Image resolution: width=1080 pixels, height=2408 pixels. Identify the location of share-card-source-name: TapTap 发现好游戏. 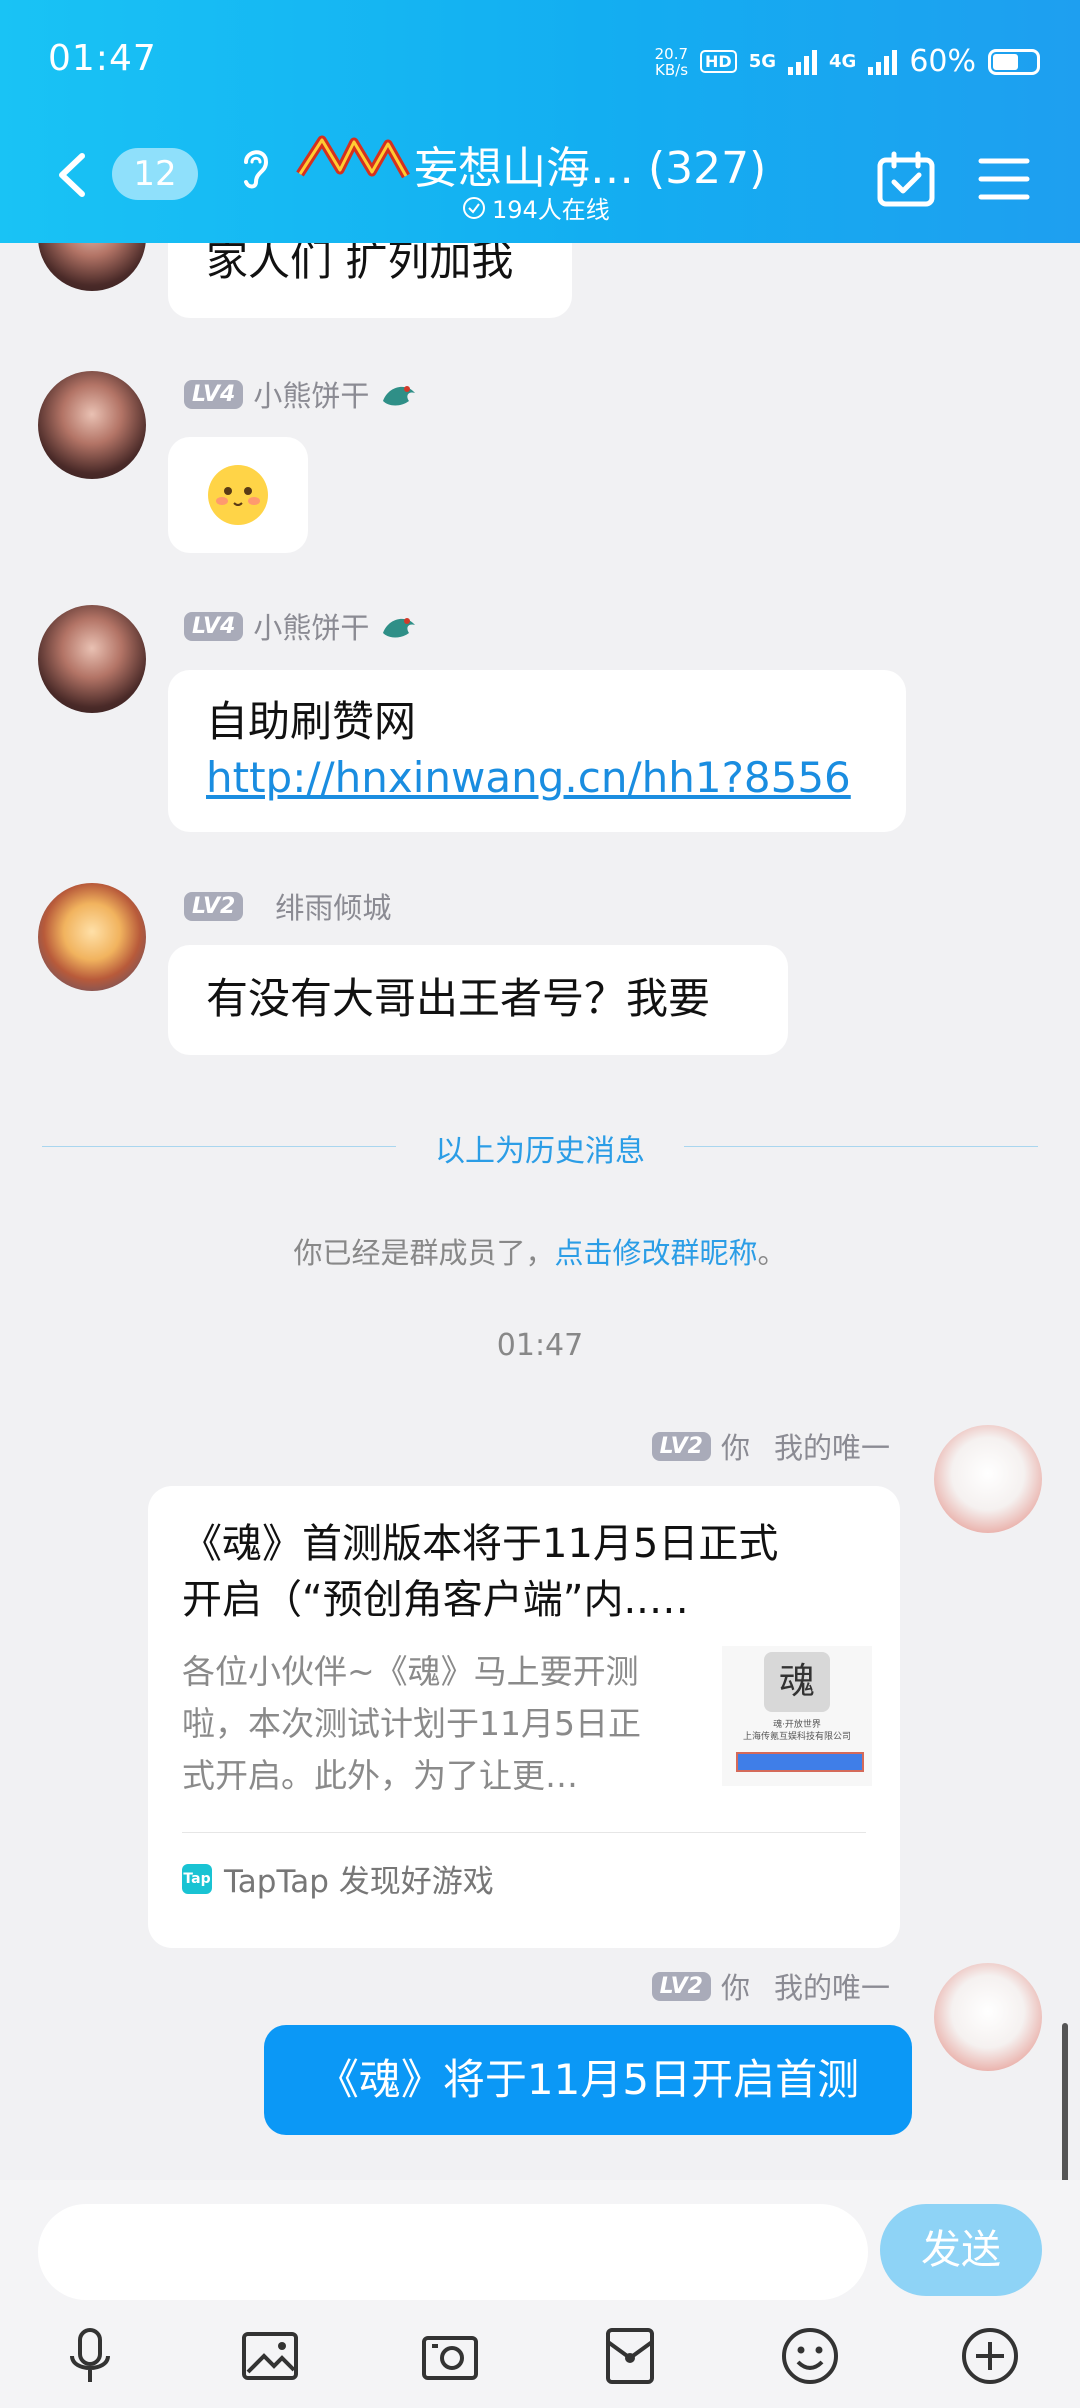
(359, 1882).